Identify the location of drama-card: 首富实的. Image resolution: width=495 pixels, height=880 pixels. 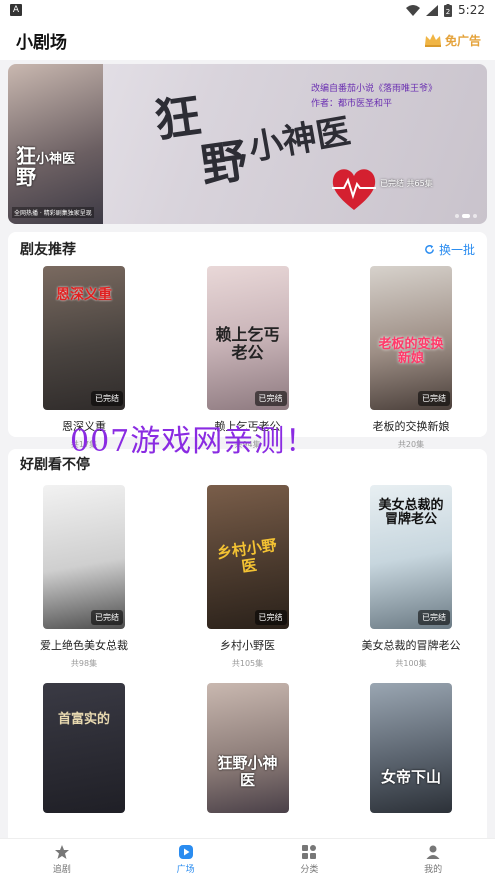
(84, 748).